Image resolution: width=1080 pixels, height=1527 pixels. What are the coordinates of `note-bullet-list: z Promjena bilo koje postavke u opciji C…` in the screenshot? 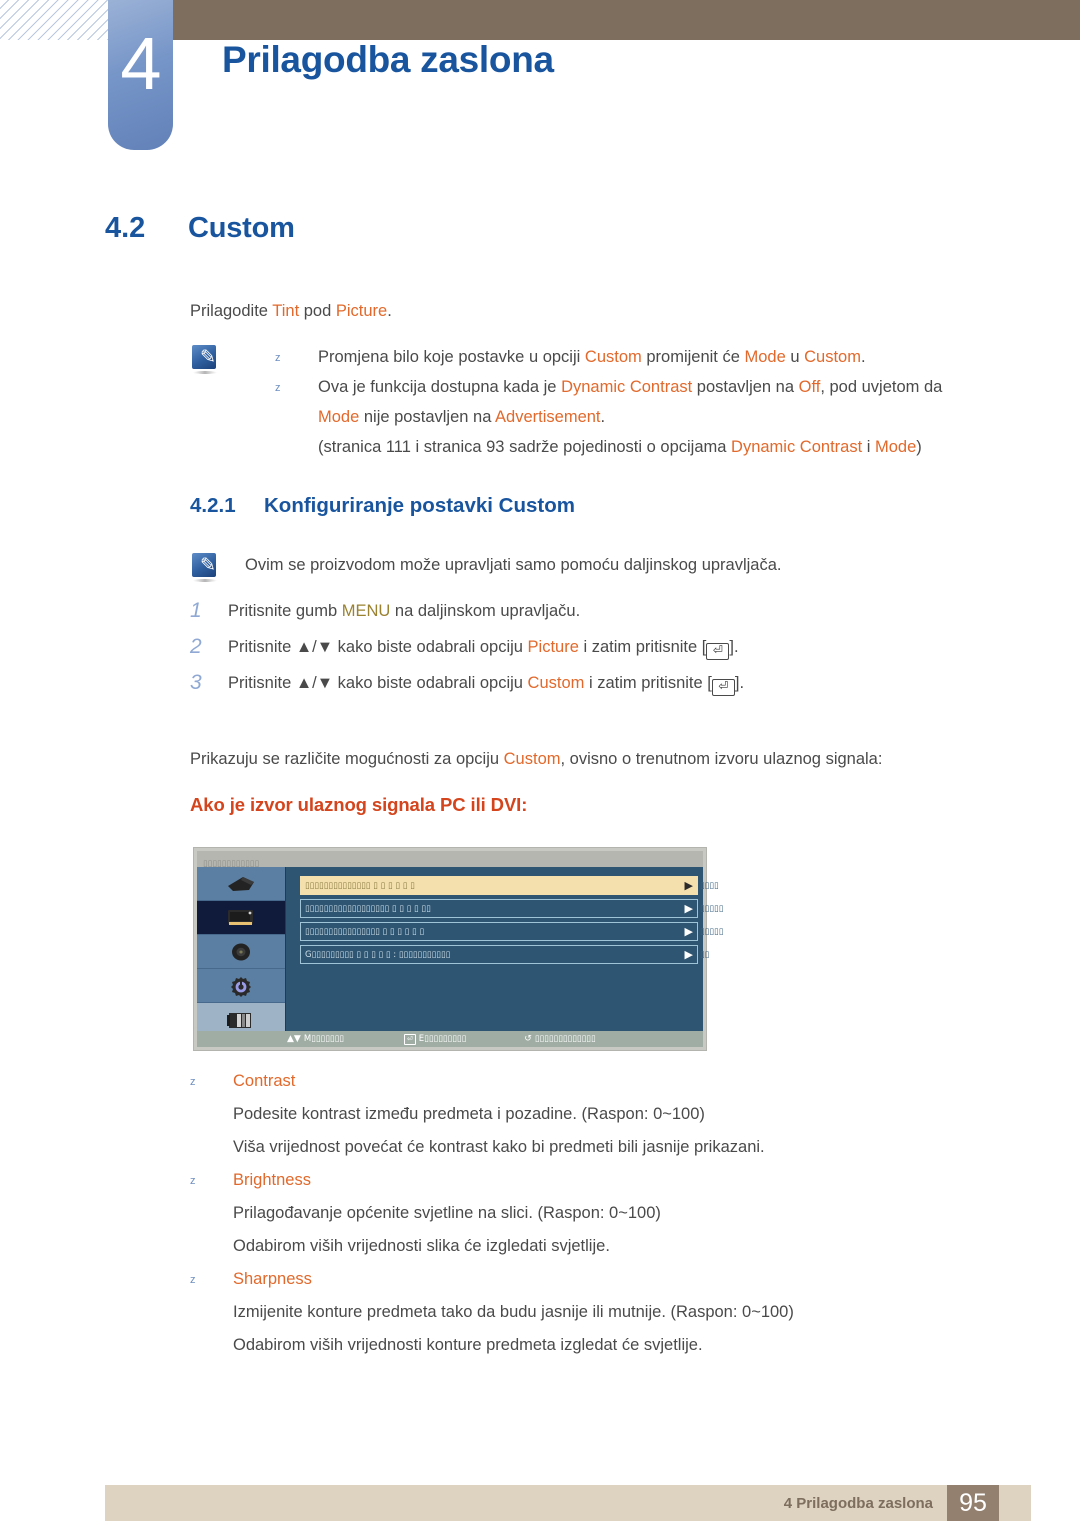 It's located at (627, 402).